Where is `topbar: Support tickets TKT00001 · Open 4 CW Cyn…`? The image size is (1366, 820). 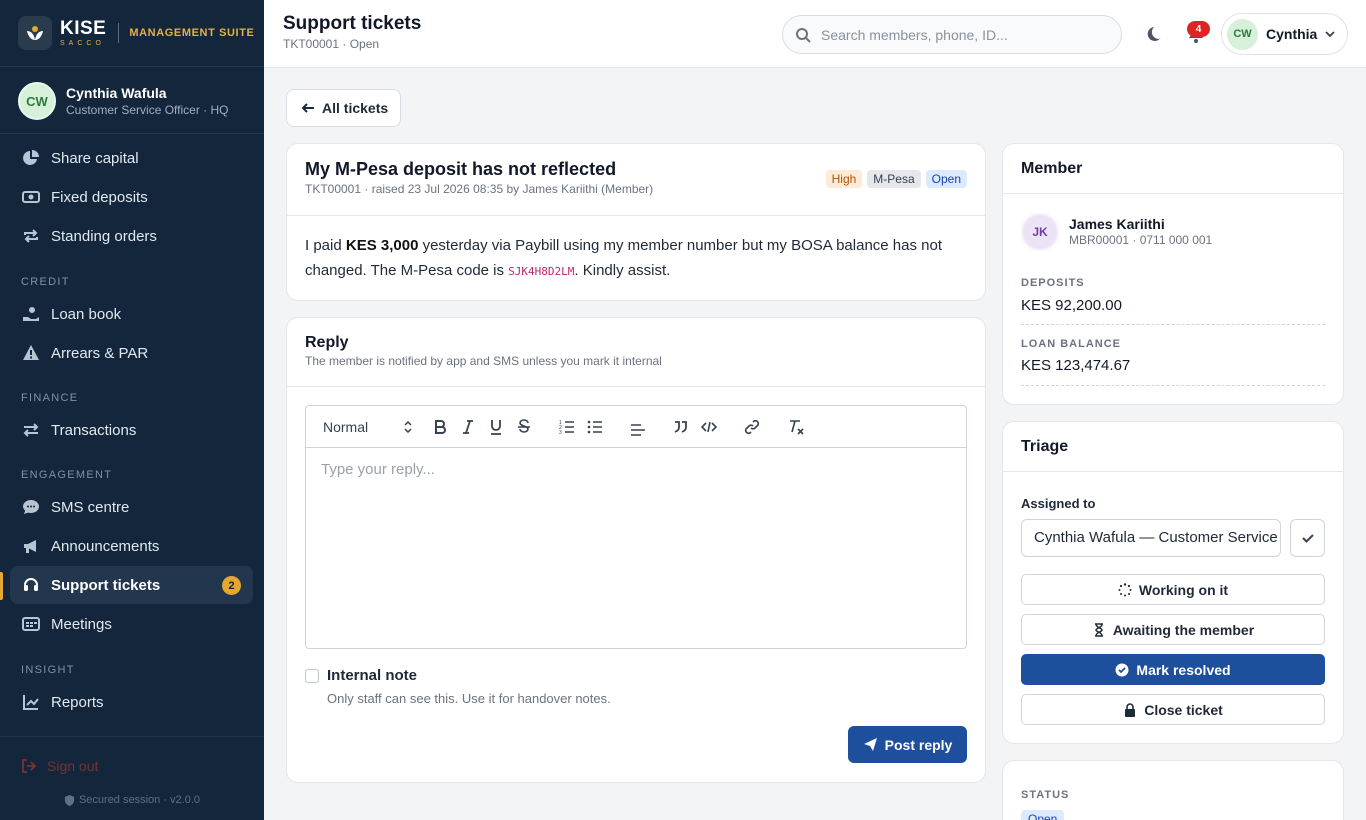 topbar: Support tickets TKT00001 · Open 4 CW Cyn… is located at coordinates (815, 34).